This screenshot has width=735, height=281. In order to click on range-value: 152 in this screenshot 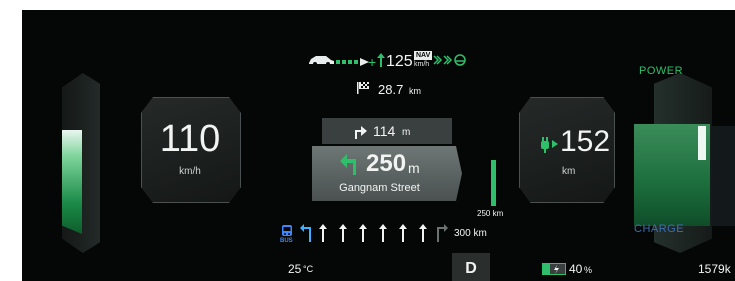, I will do `click(585, 141)`.